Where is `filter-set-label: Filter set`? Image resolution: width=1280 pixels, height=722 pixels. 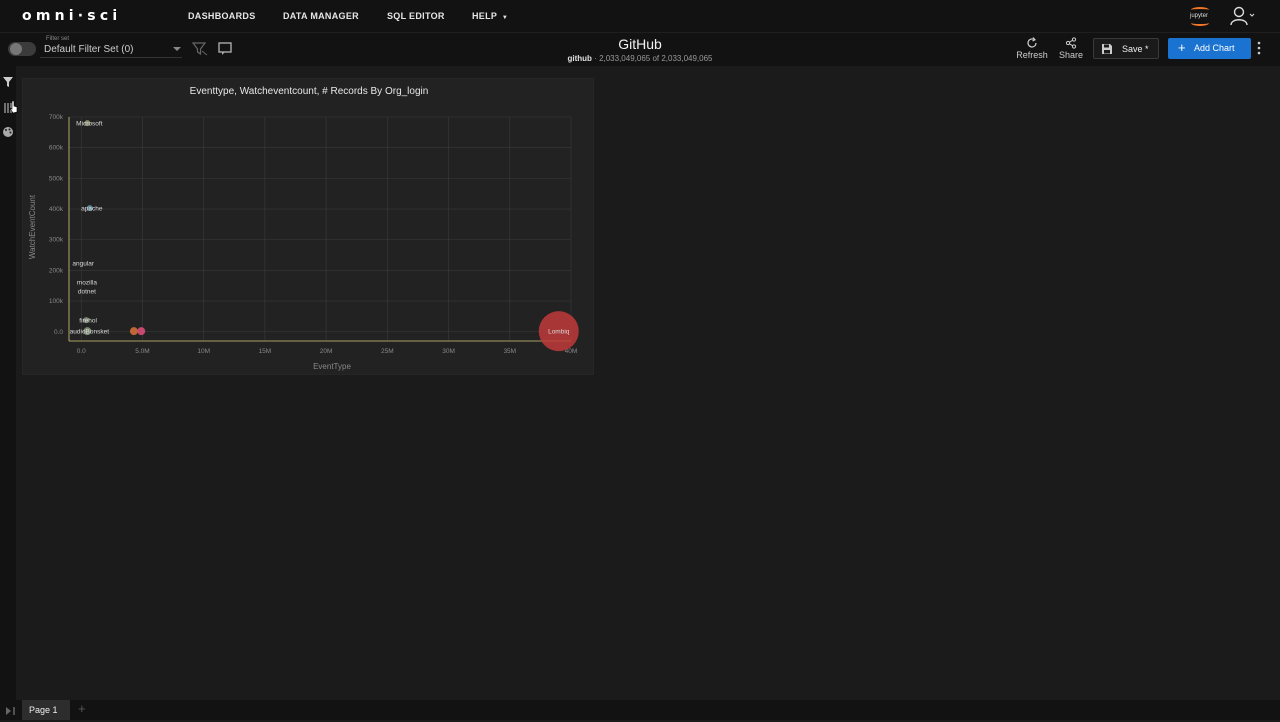
filter-set-label: Filter set is located at coordinates (58, 39).